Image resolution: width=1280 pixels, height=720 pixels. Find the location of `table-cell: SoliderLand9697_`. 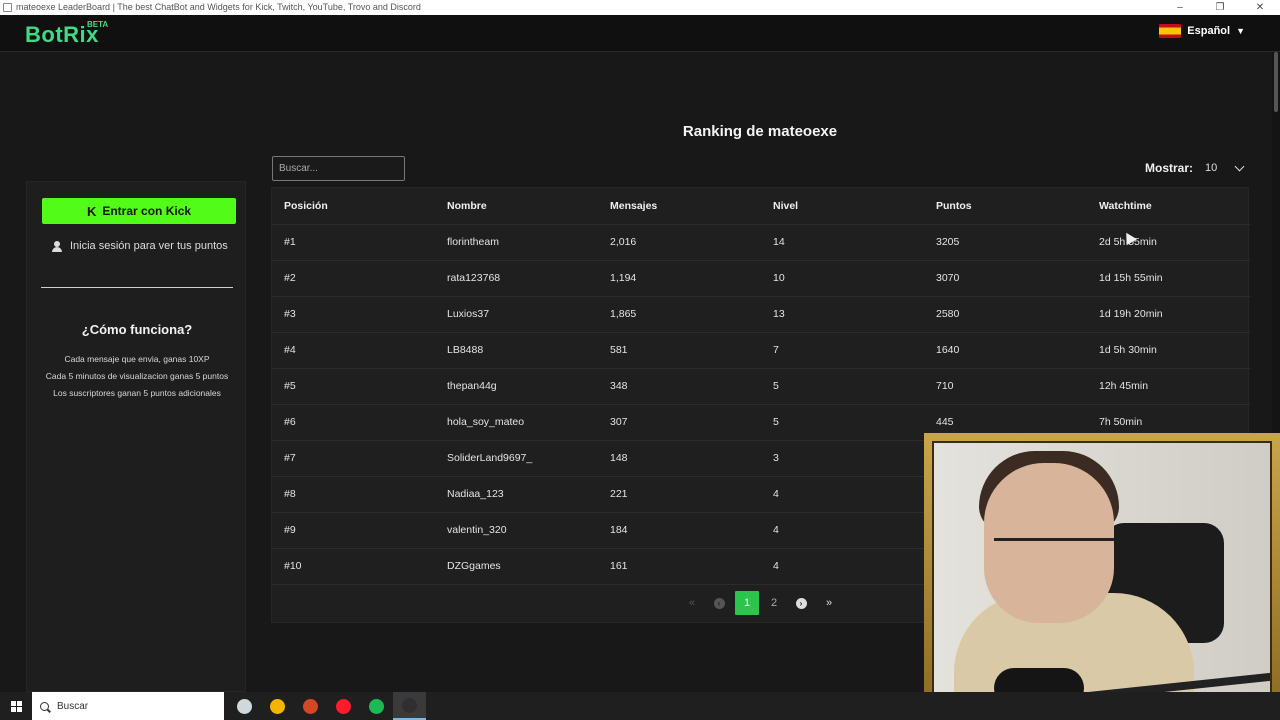

table-cell: SoliderLand9697_ is located at coordinates (516, 458).